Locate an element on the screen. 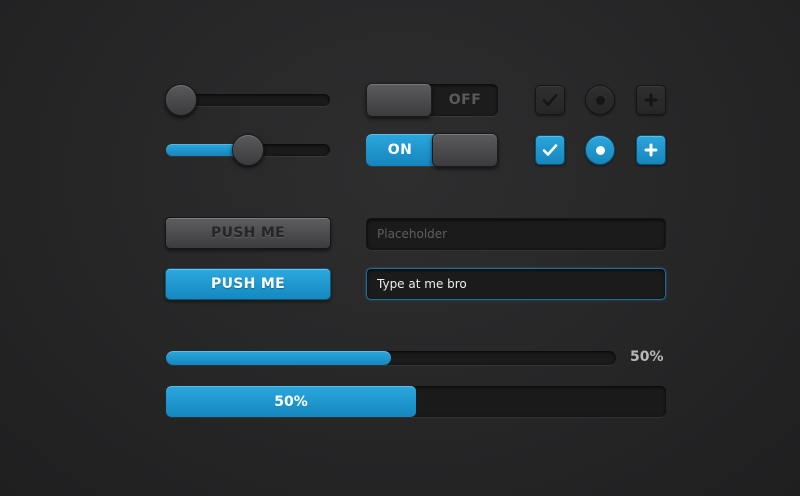 This screenshot has width=800, height=496. toggle-on-knob is located at coordinates (465, 150).